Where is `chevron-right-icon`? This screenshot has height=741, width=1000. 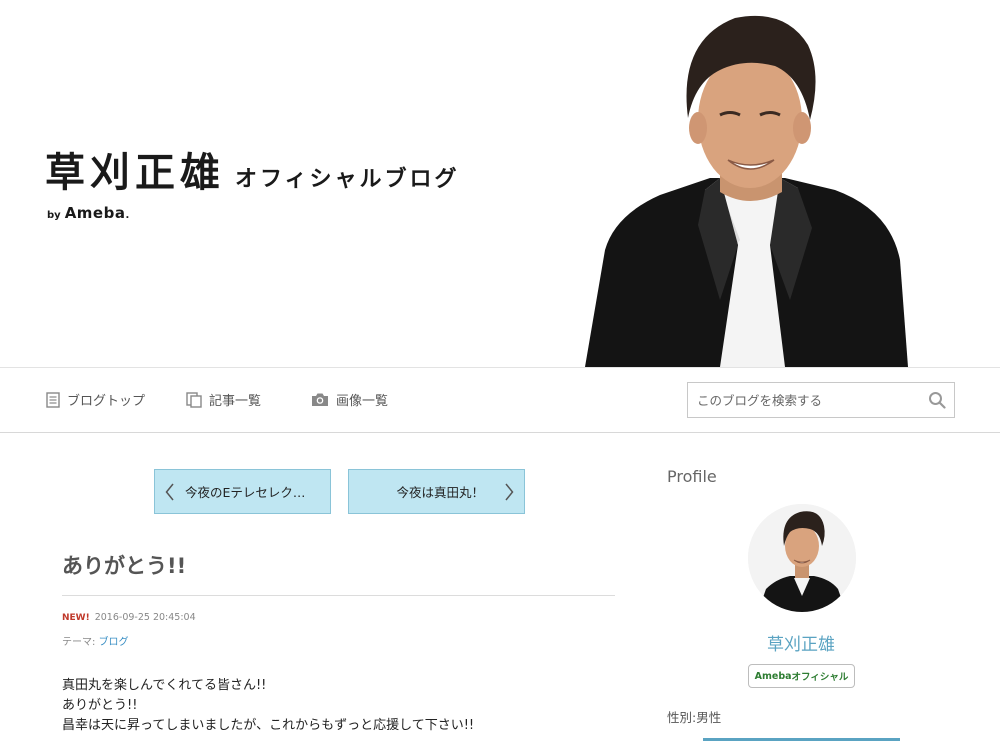 chevron-right-icon is located at coordinates (509, 491).